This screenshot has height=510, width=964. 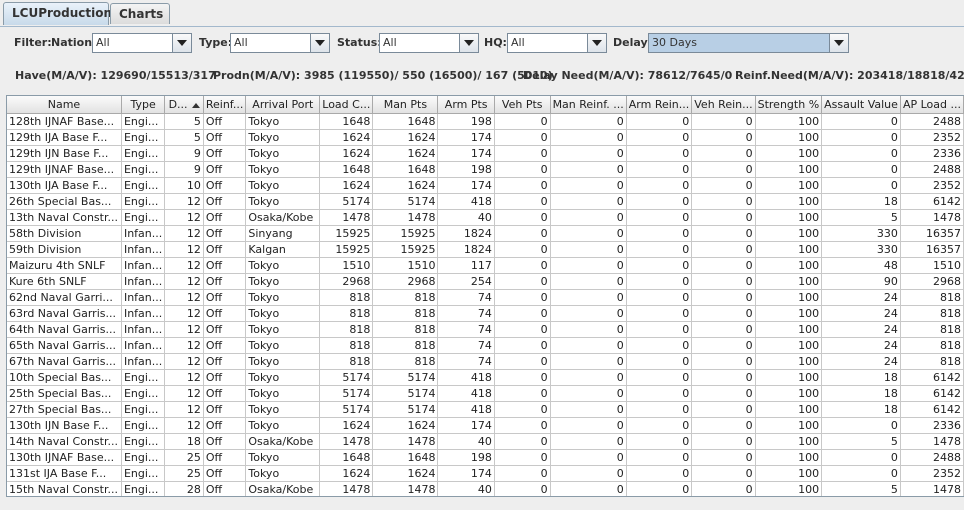 I want to click on column-header: Arm Pts, so click(x=466, y=105).